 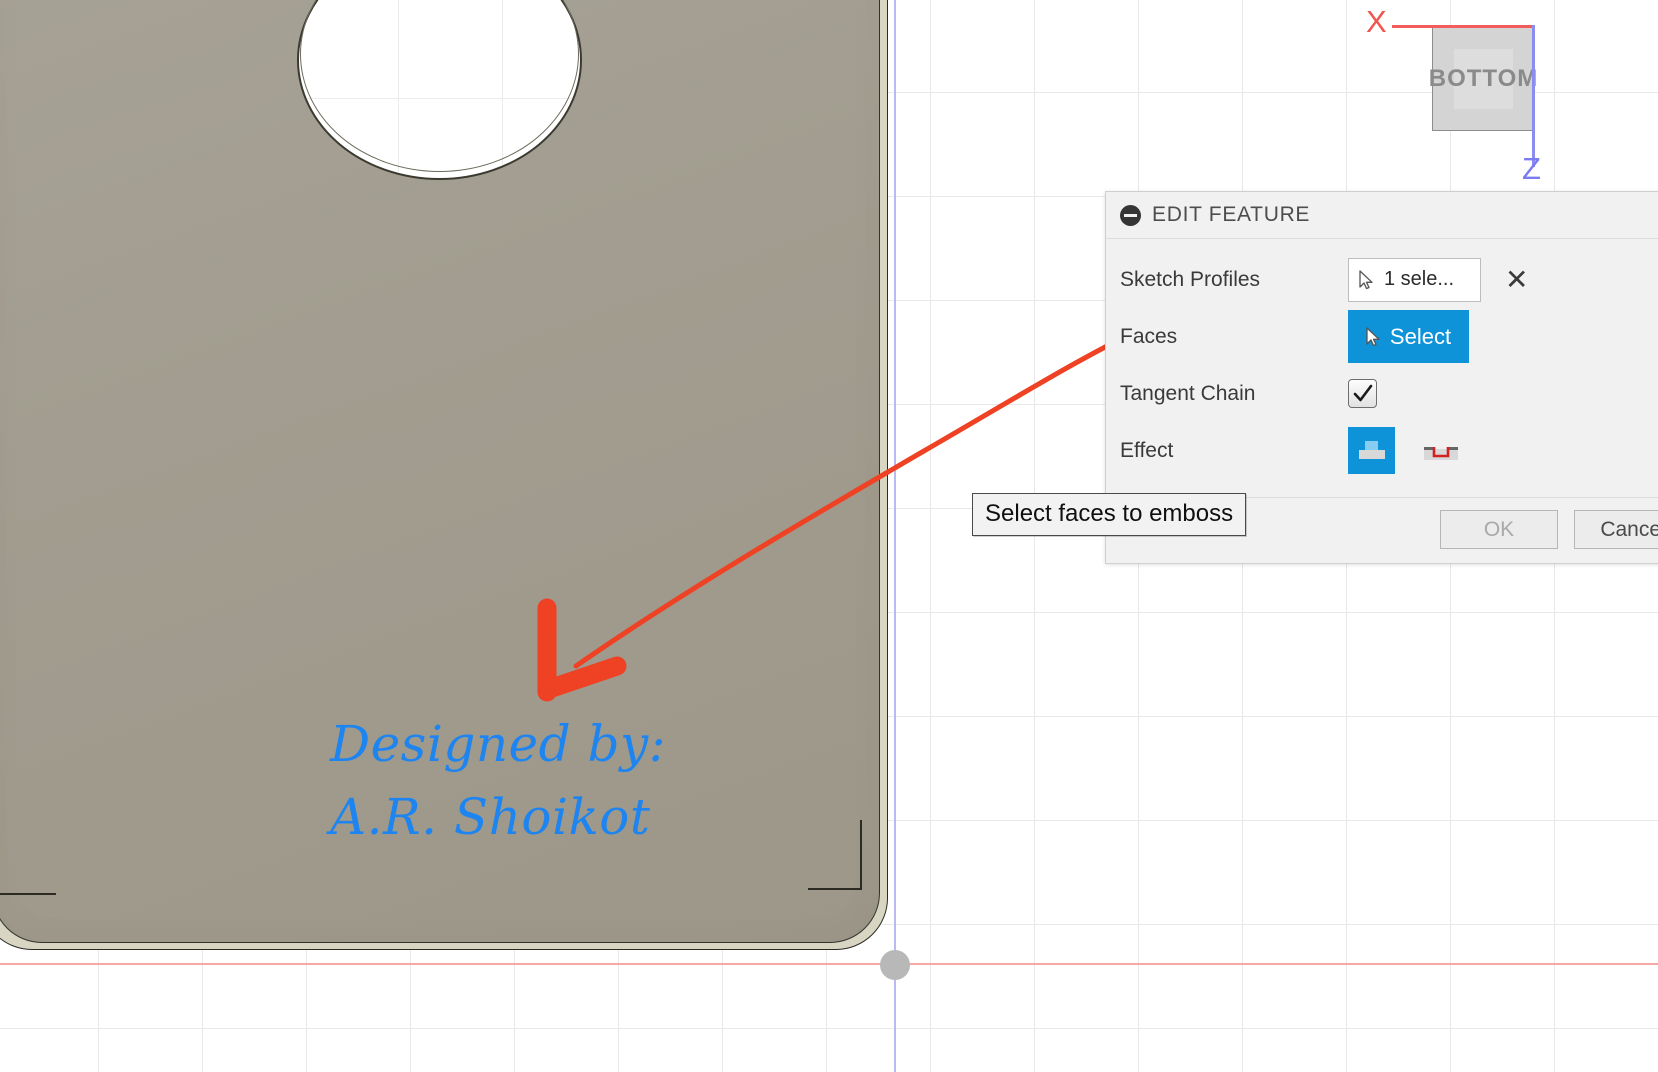 What do you see at coordinates (1130, 215) in the screenshot?
I see `minus-circle-icon` at bounding box center [1130, 215].